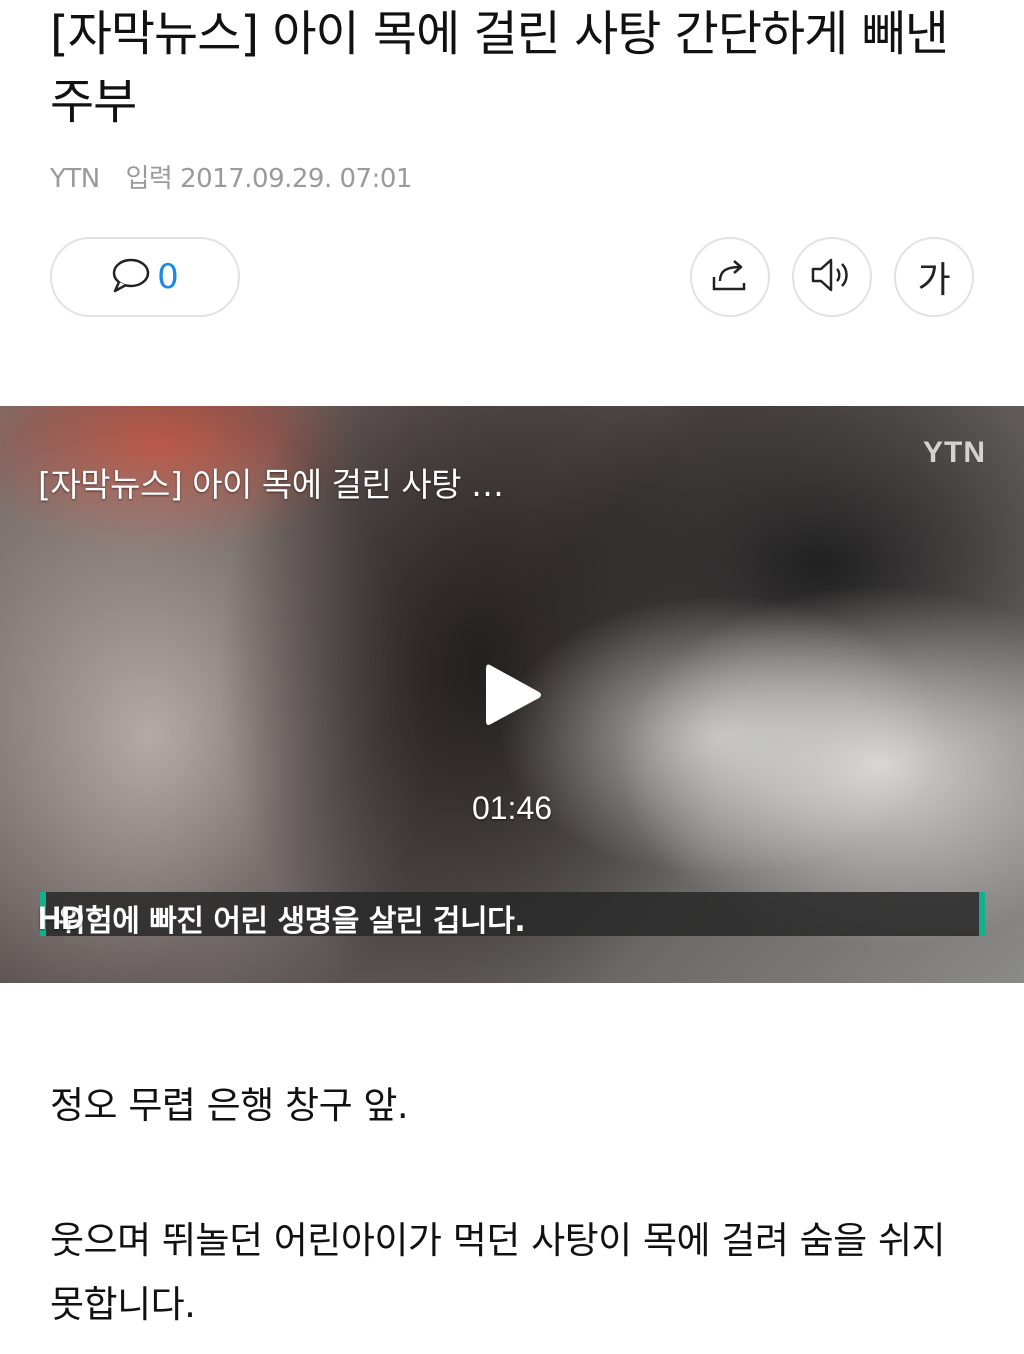  I want to click on share-icon, so click(730, 277).